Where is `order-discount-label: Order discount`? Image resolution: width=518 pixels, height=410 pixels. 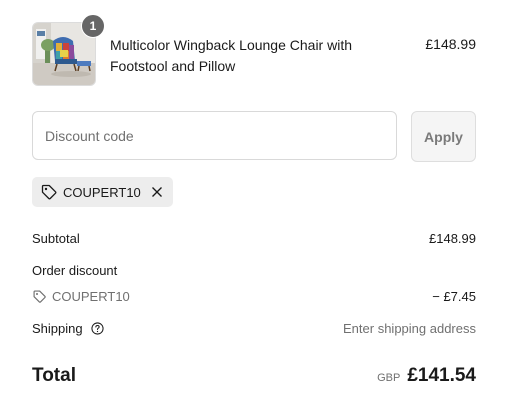 order-discount-label: Order discount is located at coordinates (75, 270).